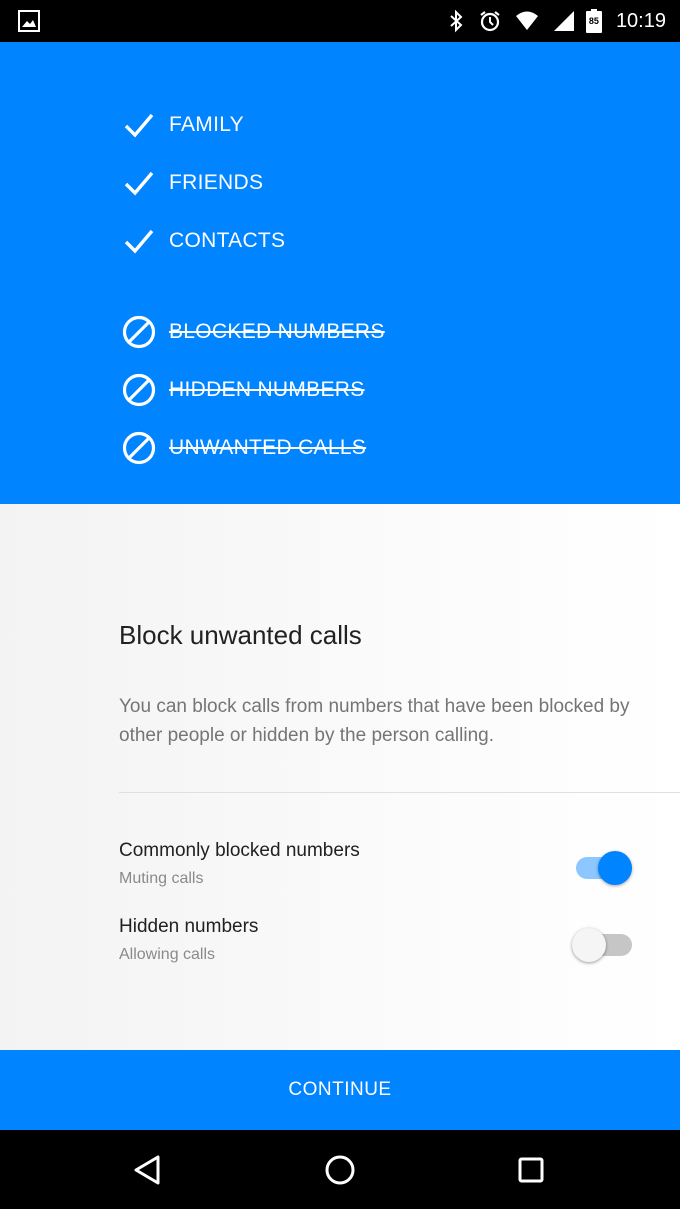  I want to click on allowed-item-family: FAMILY, so click(183, 125).